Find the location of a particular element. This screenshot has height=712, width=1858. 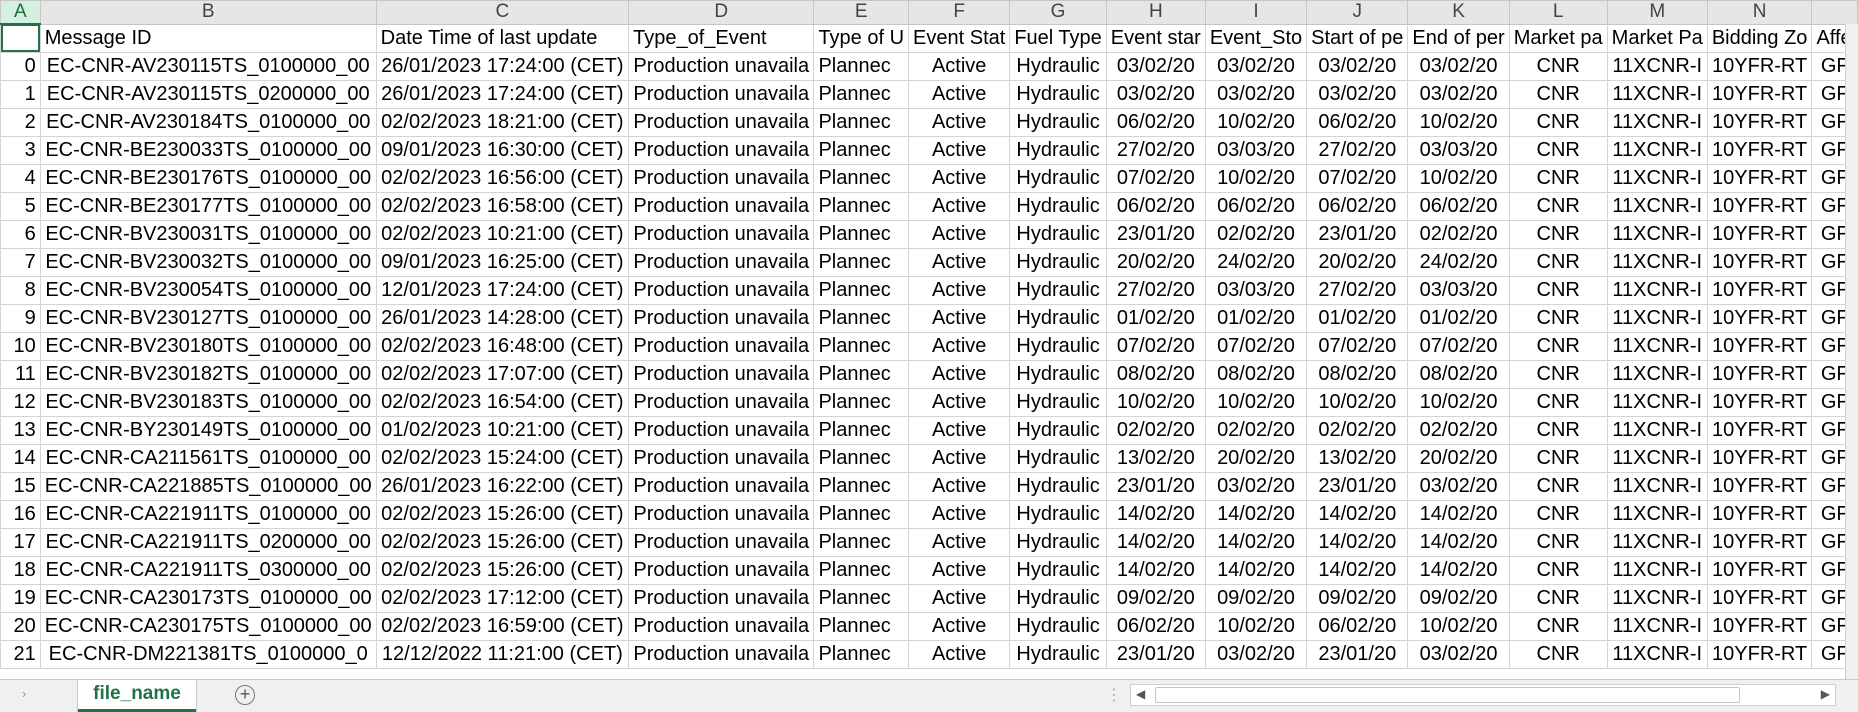

table-cell: EC-CNR-BV230032TS_0100000_00 is located at coordinates (208, 262).